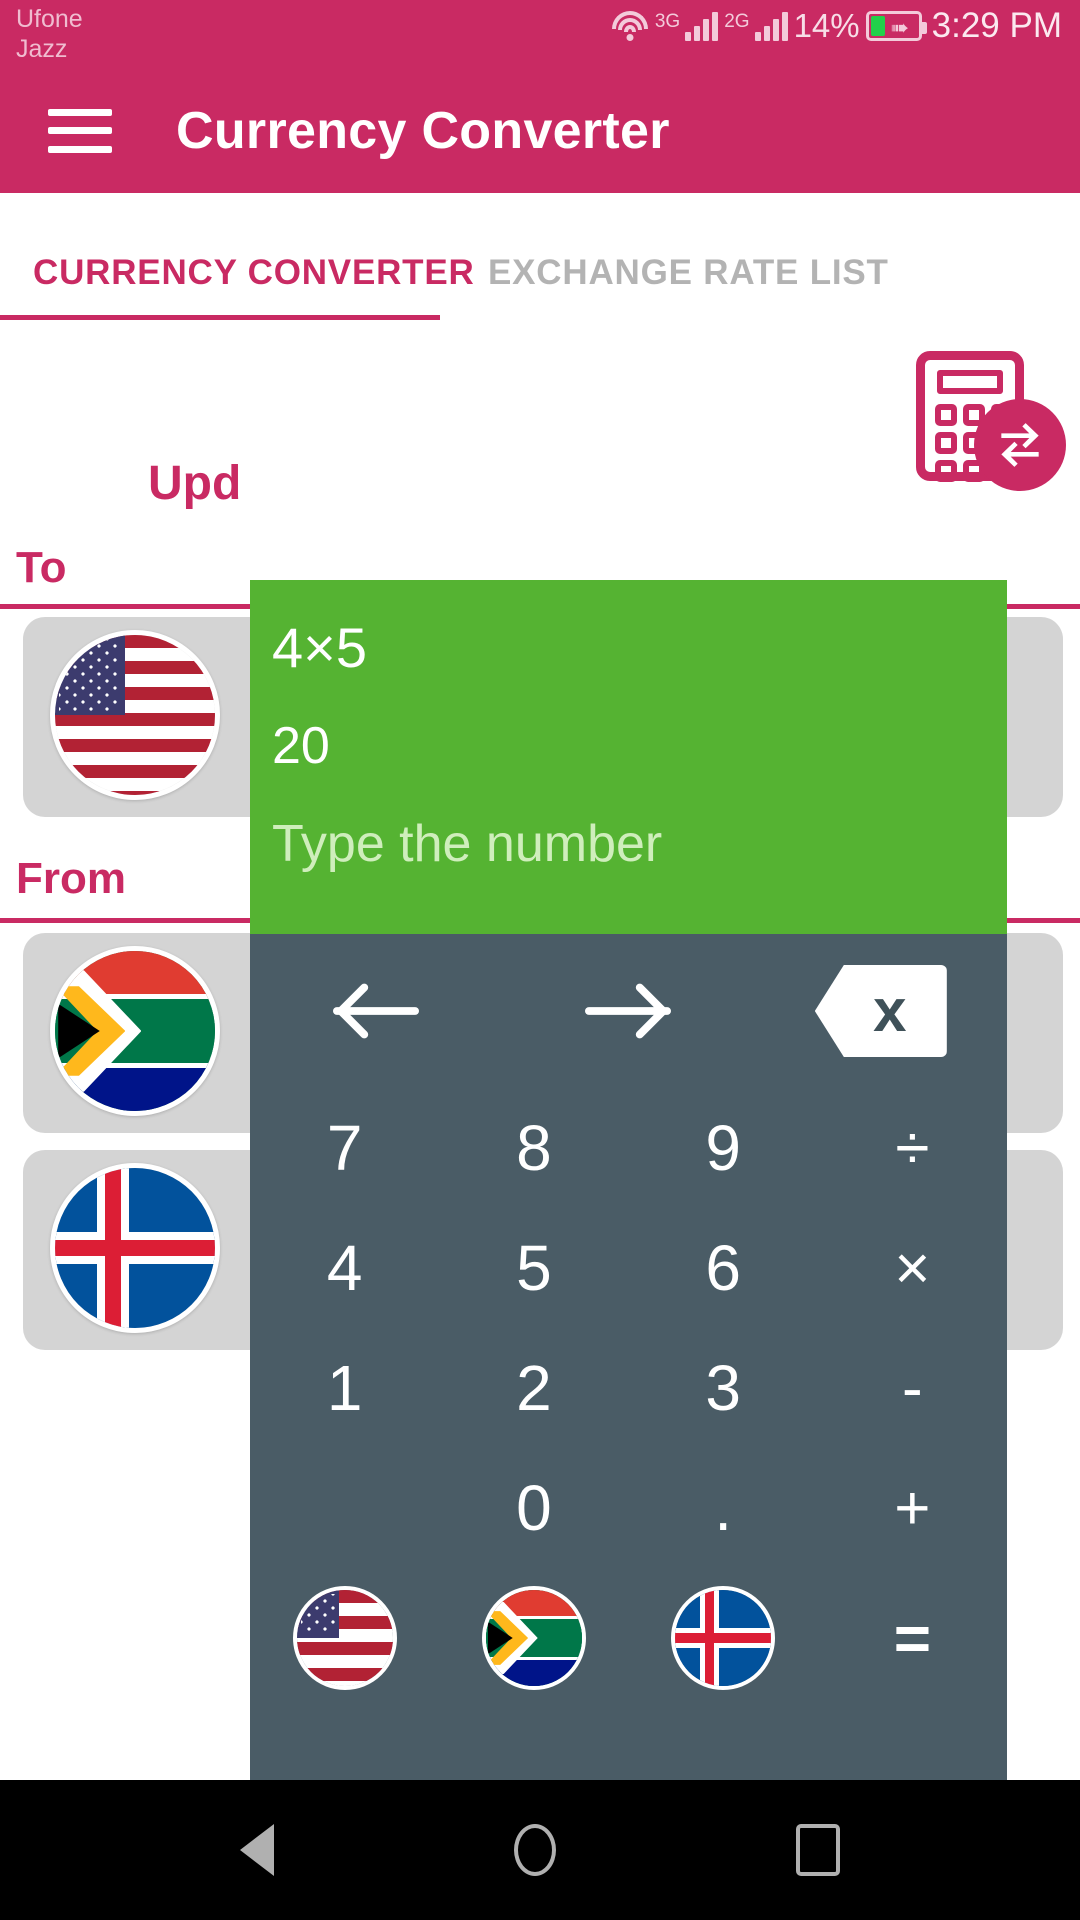 The image size is (1080, 1920). I want to click on backspace-x-glyph: x, so click(890, 1010).